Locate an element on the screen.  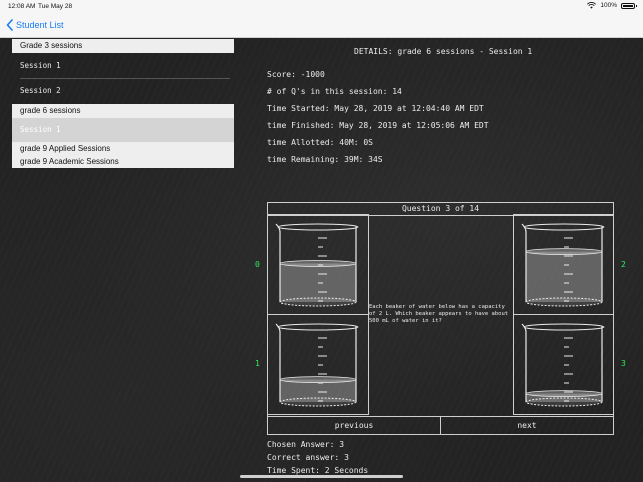
time-remaining-text: time Remaining: 39M: 34S is located at coordinates (325, 159).